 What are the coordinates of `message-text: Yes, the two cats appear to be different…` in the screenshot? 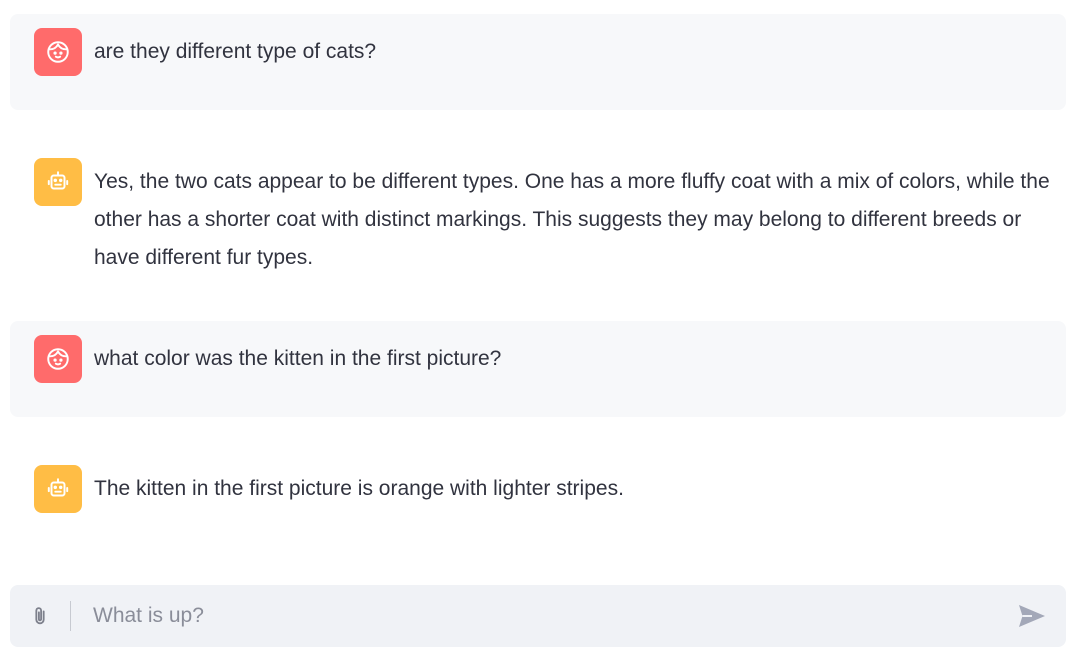 It's located at (572, 219).